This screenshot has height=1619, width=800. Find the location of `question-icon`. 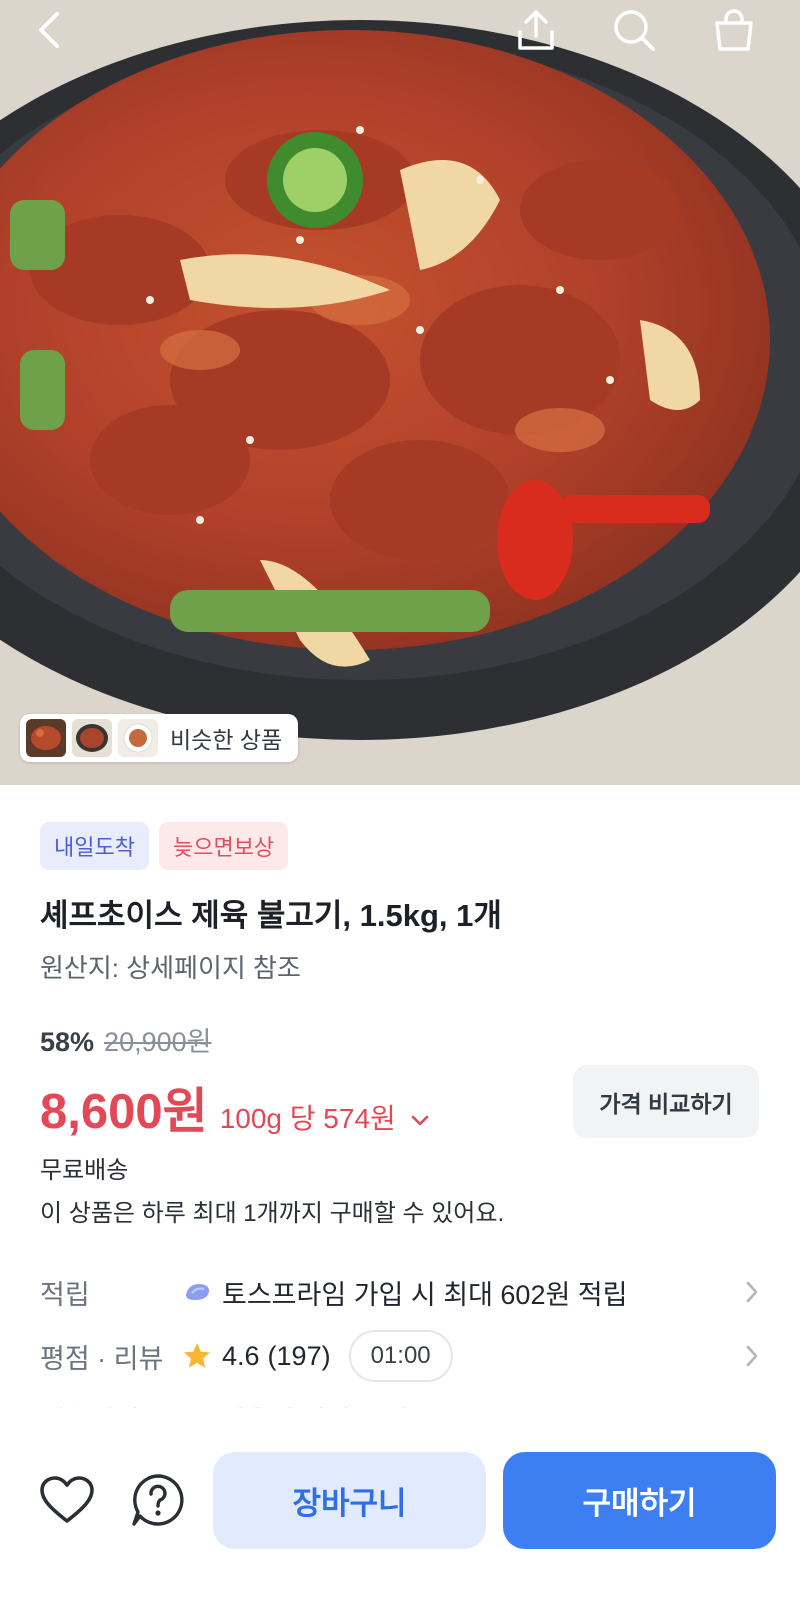

question-icon is located at coordinates (158, 1500).